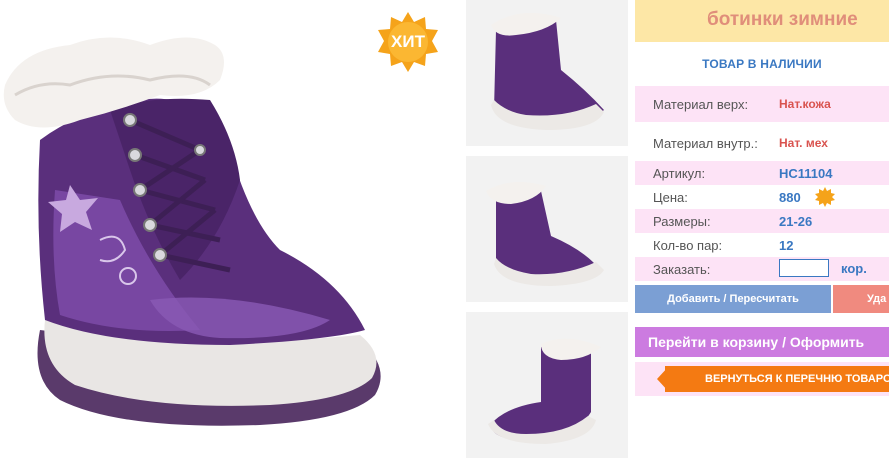 The width and height of the screenshot is (889, 463). Describe the element at coordinates (803, 143) in the screenshot. I see `spec-value: Нат. мех` at that location.